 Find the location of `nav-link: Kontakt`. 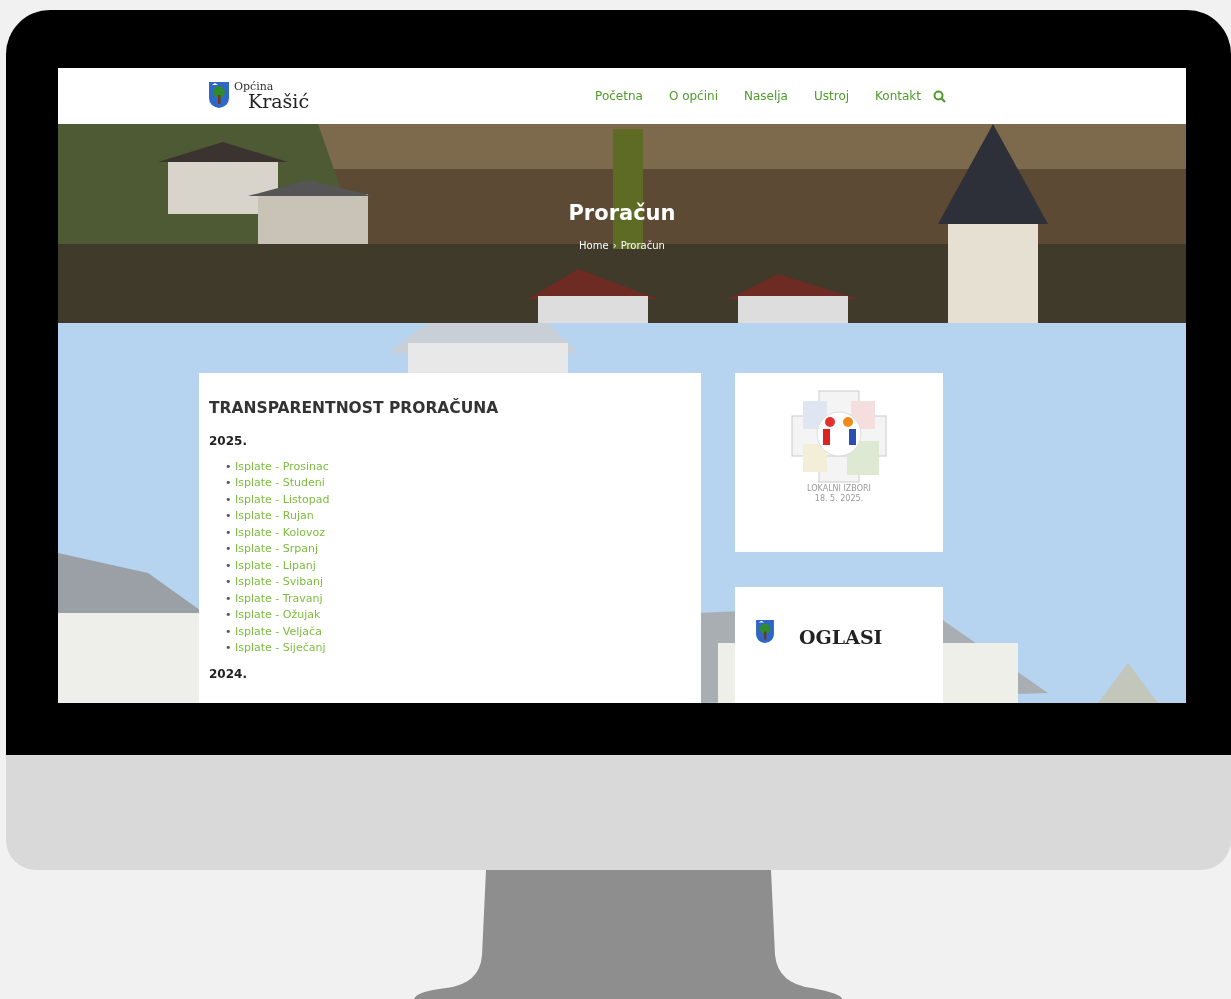

nav-link: Kontakt is located at coordinates (898, 96).